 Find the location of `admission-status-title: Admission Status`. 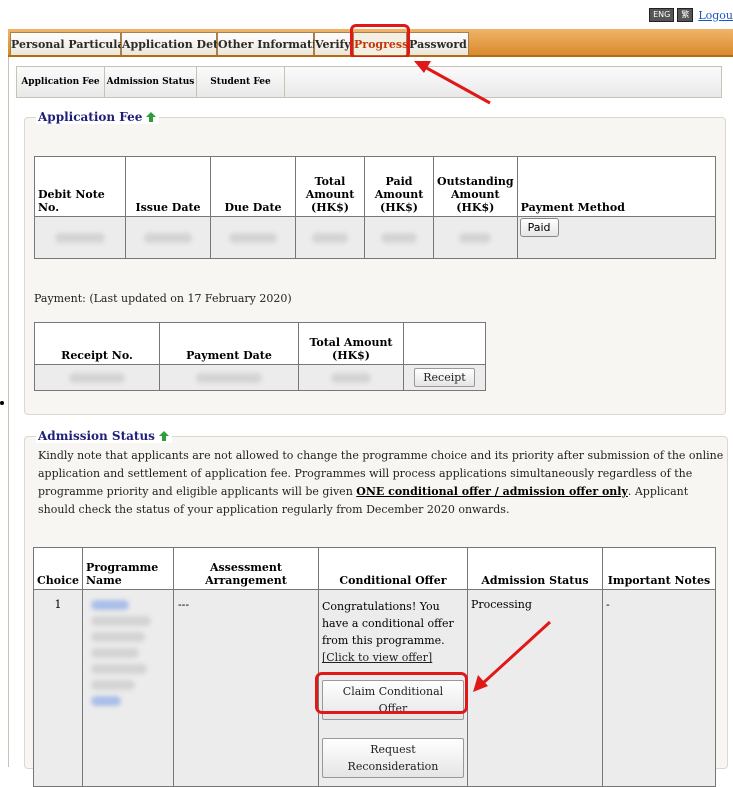

admission-status-title: Admission Status is located at coordinates (96, 436).